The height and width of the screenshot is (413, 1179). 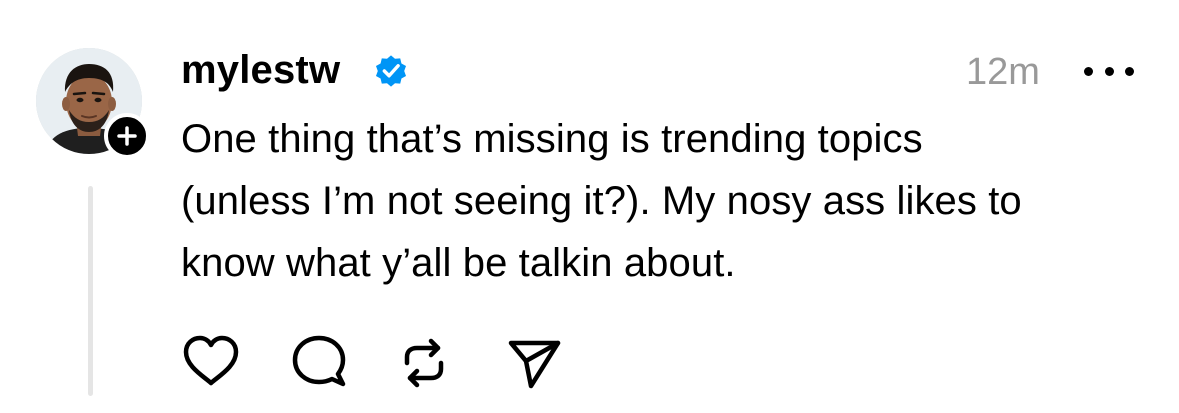 I want to click on repost-icon, so click(x=424, y=363).